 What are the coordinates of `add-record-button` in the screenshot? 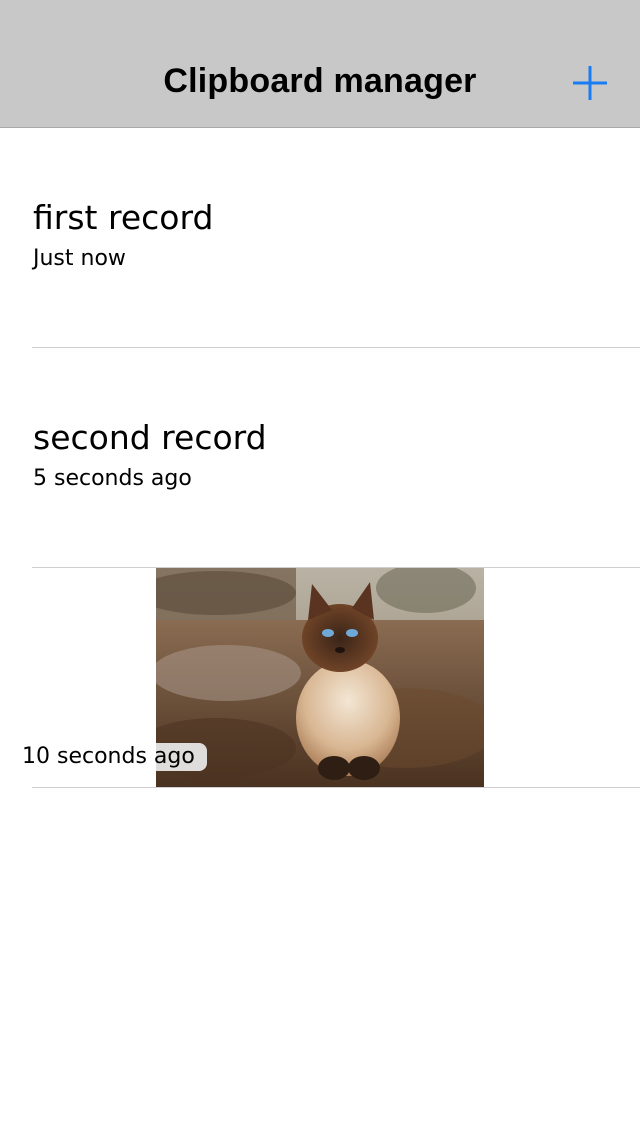 It's located at (590, 84).